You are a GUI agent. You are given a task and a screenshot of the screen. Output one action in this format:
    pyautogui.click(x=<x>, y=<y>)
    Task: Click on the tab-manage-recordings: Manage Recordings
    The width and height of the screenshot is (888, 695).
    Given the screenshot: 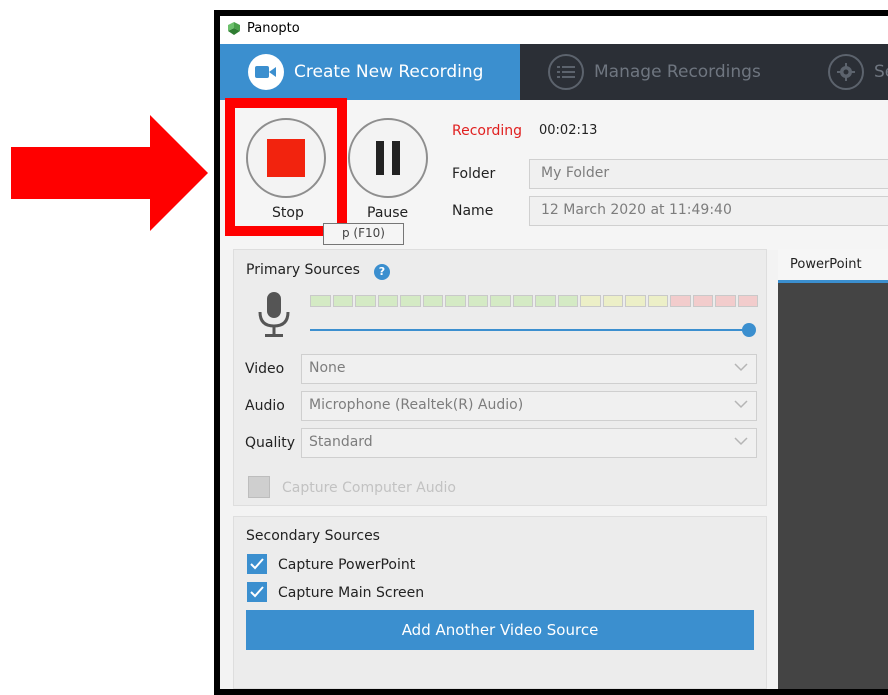 What is the action you would take?
    pyautogui.click(x=660, y=72)
    